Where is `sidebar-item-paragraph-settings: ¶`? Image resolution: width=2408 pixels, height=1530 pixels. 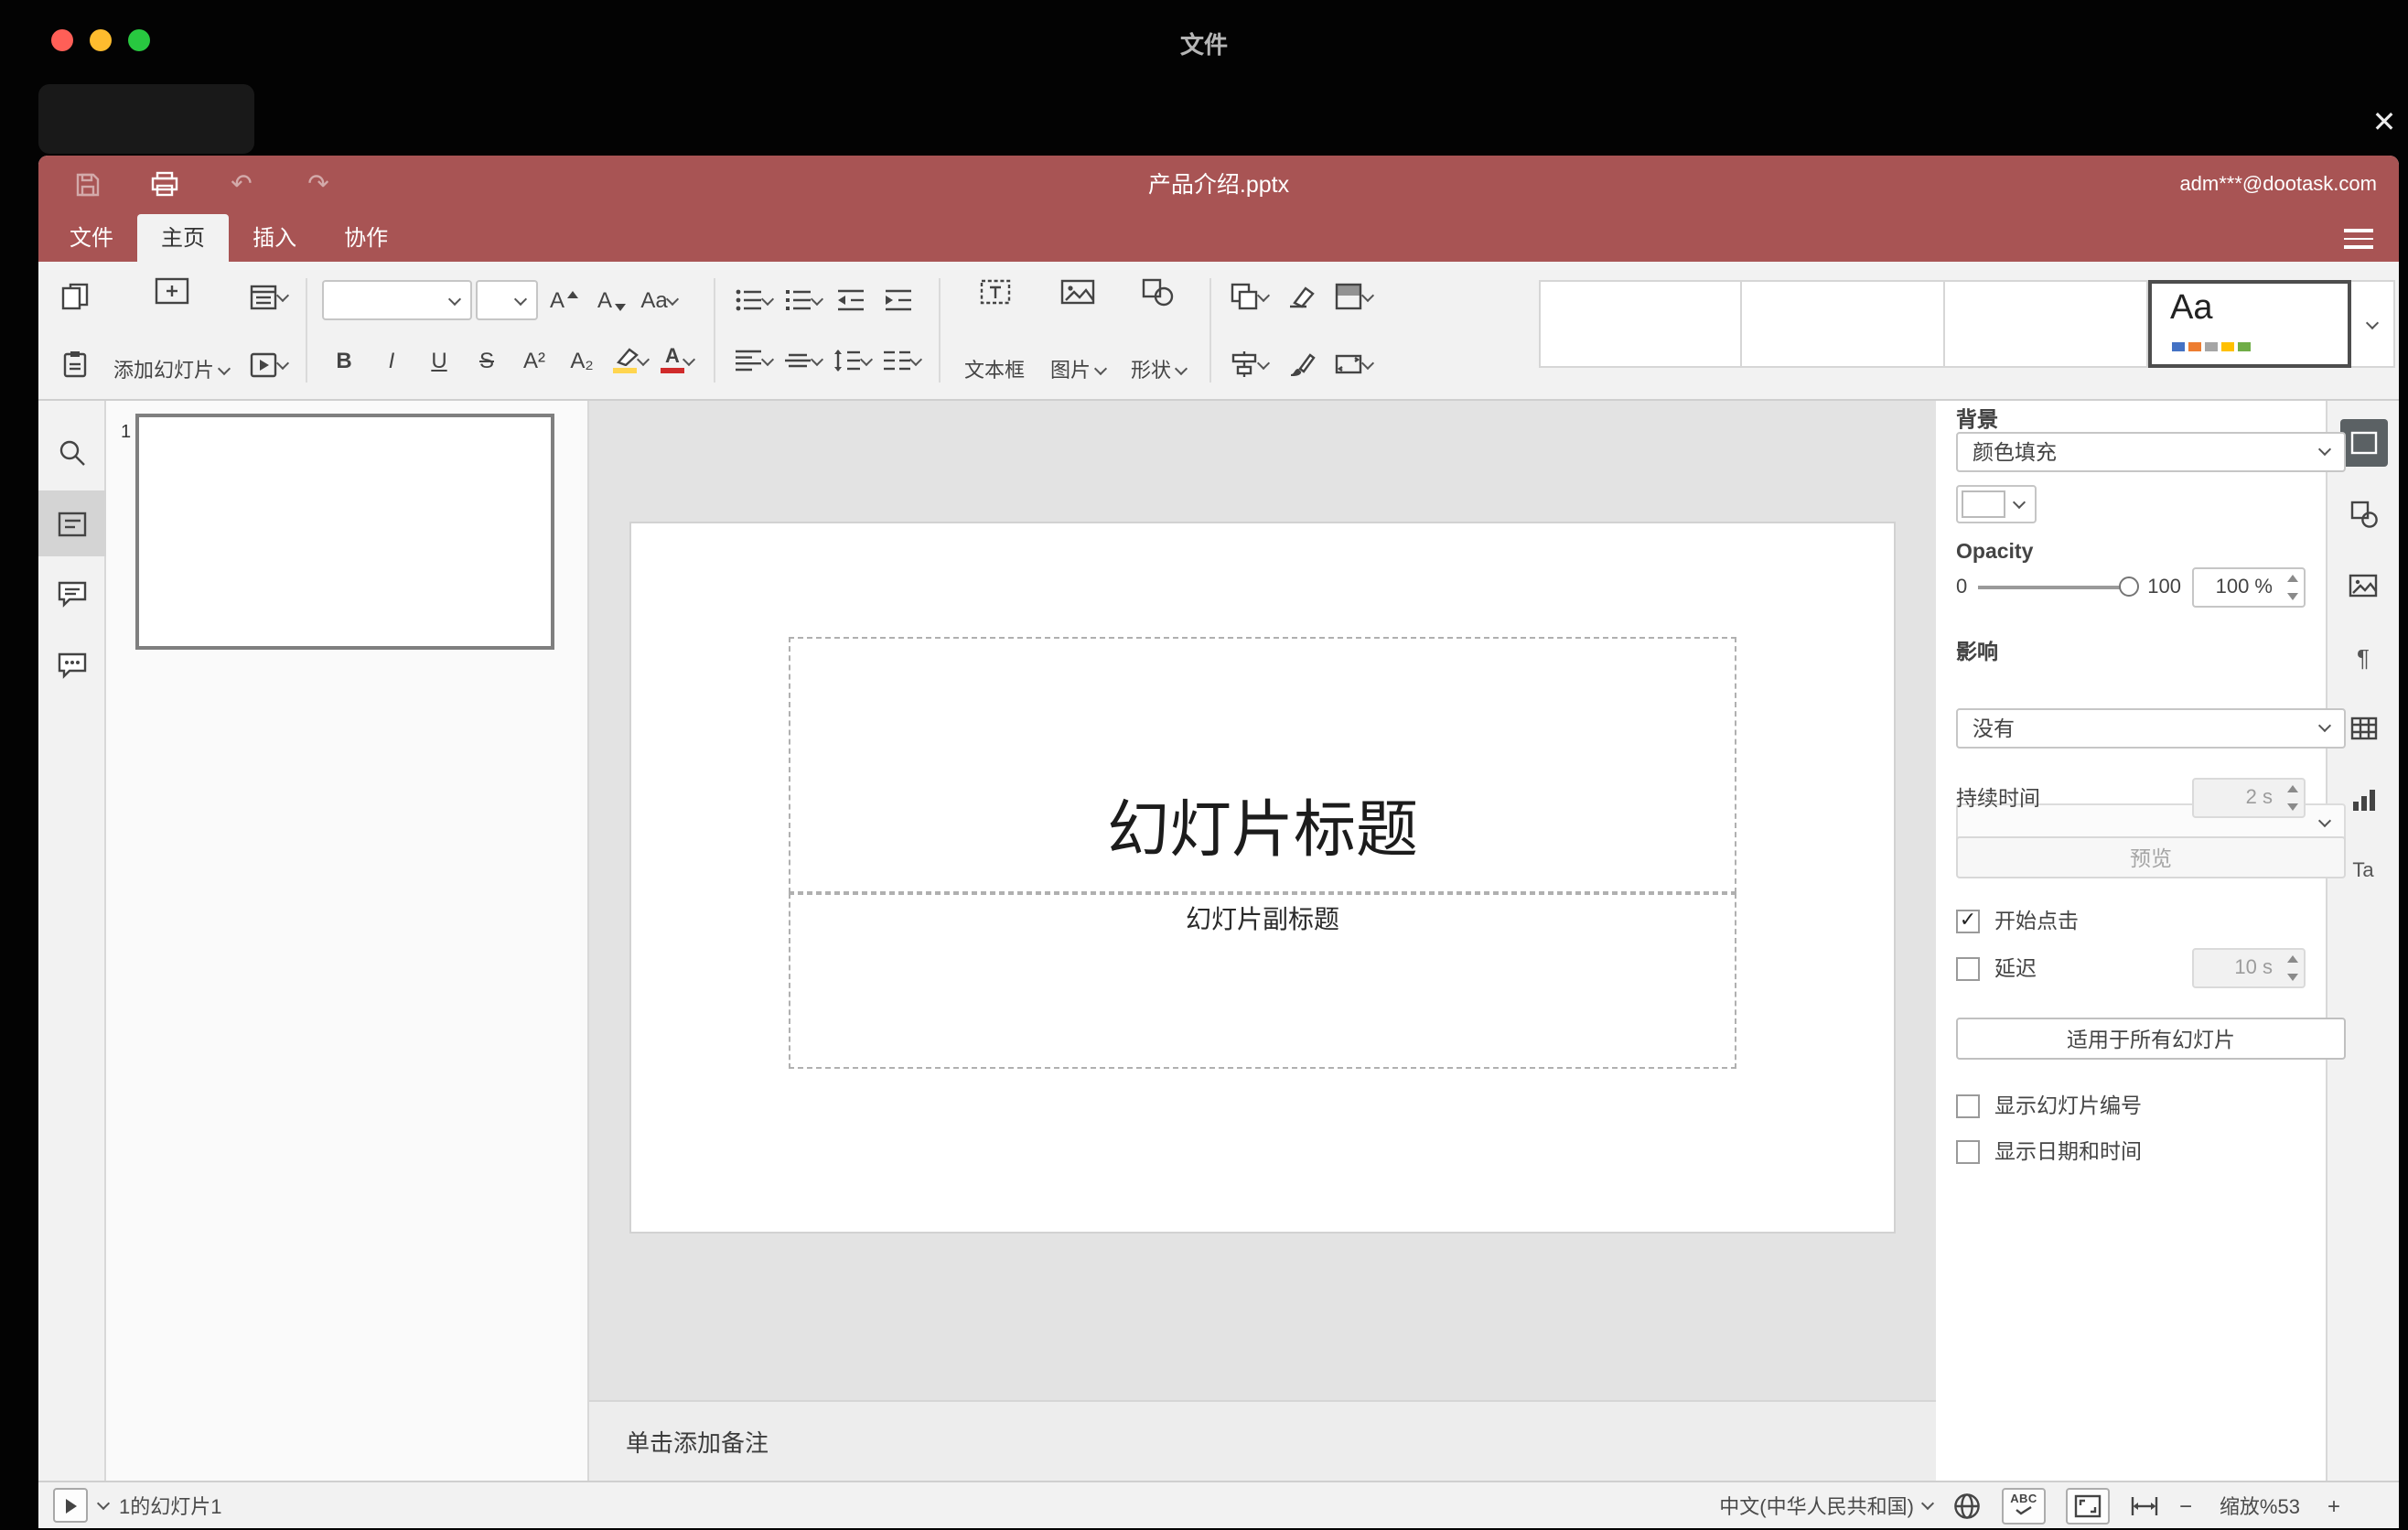 sidebar-item-paragraph-settings: ¶ is located at coordinates (2363, 657).